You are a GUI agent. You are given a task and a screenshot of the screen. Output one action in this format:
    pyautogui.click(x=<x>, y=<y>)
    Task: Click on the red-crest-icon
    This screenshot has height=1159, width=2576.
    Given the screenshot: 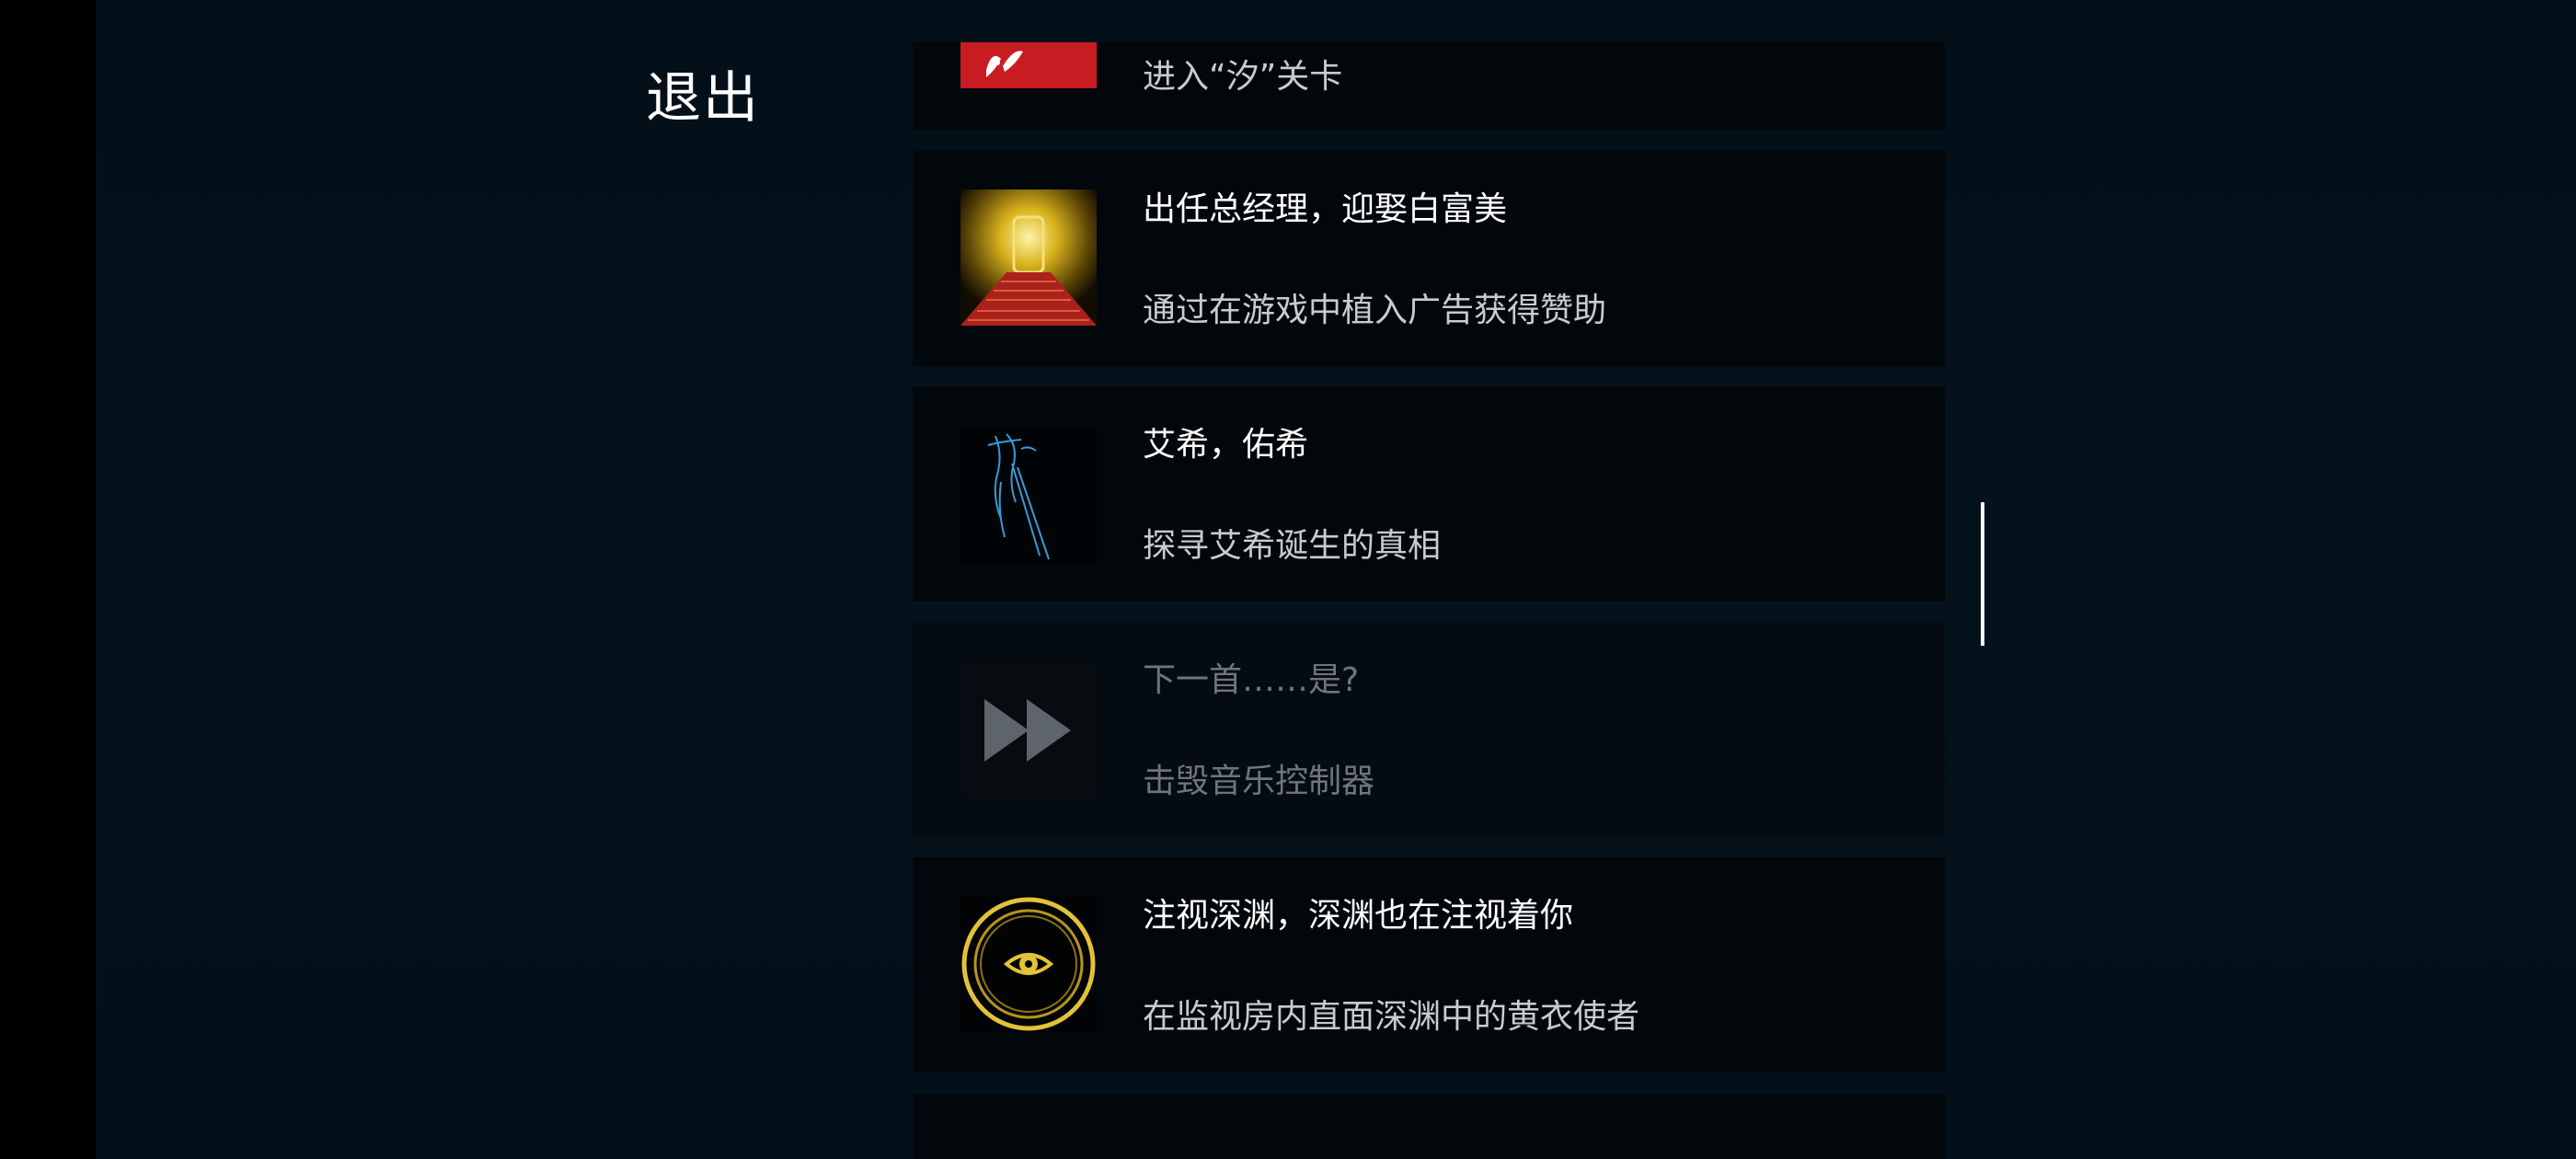 What is the action you would take?
    pyautogui.click(x=1028, y=65)
    